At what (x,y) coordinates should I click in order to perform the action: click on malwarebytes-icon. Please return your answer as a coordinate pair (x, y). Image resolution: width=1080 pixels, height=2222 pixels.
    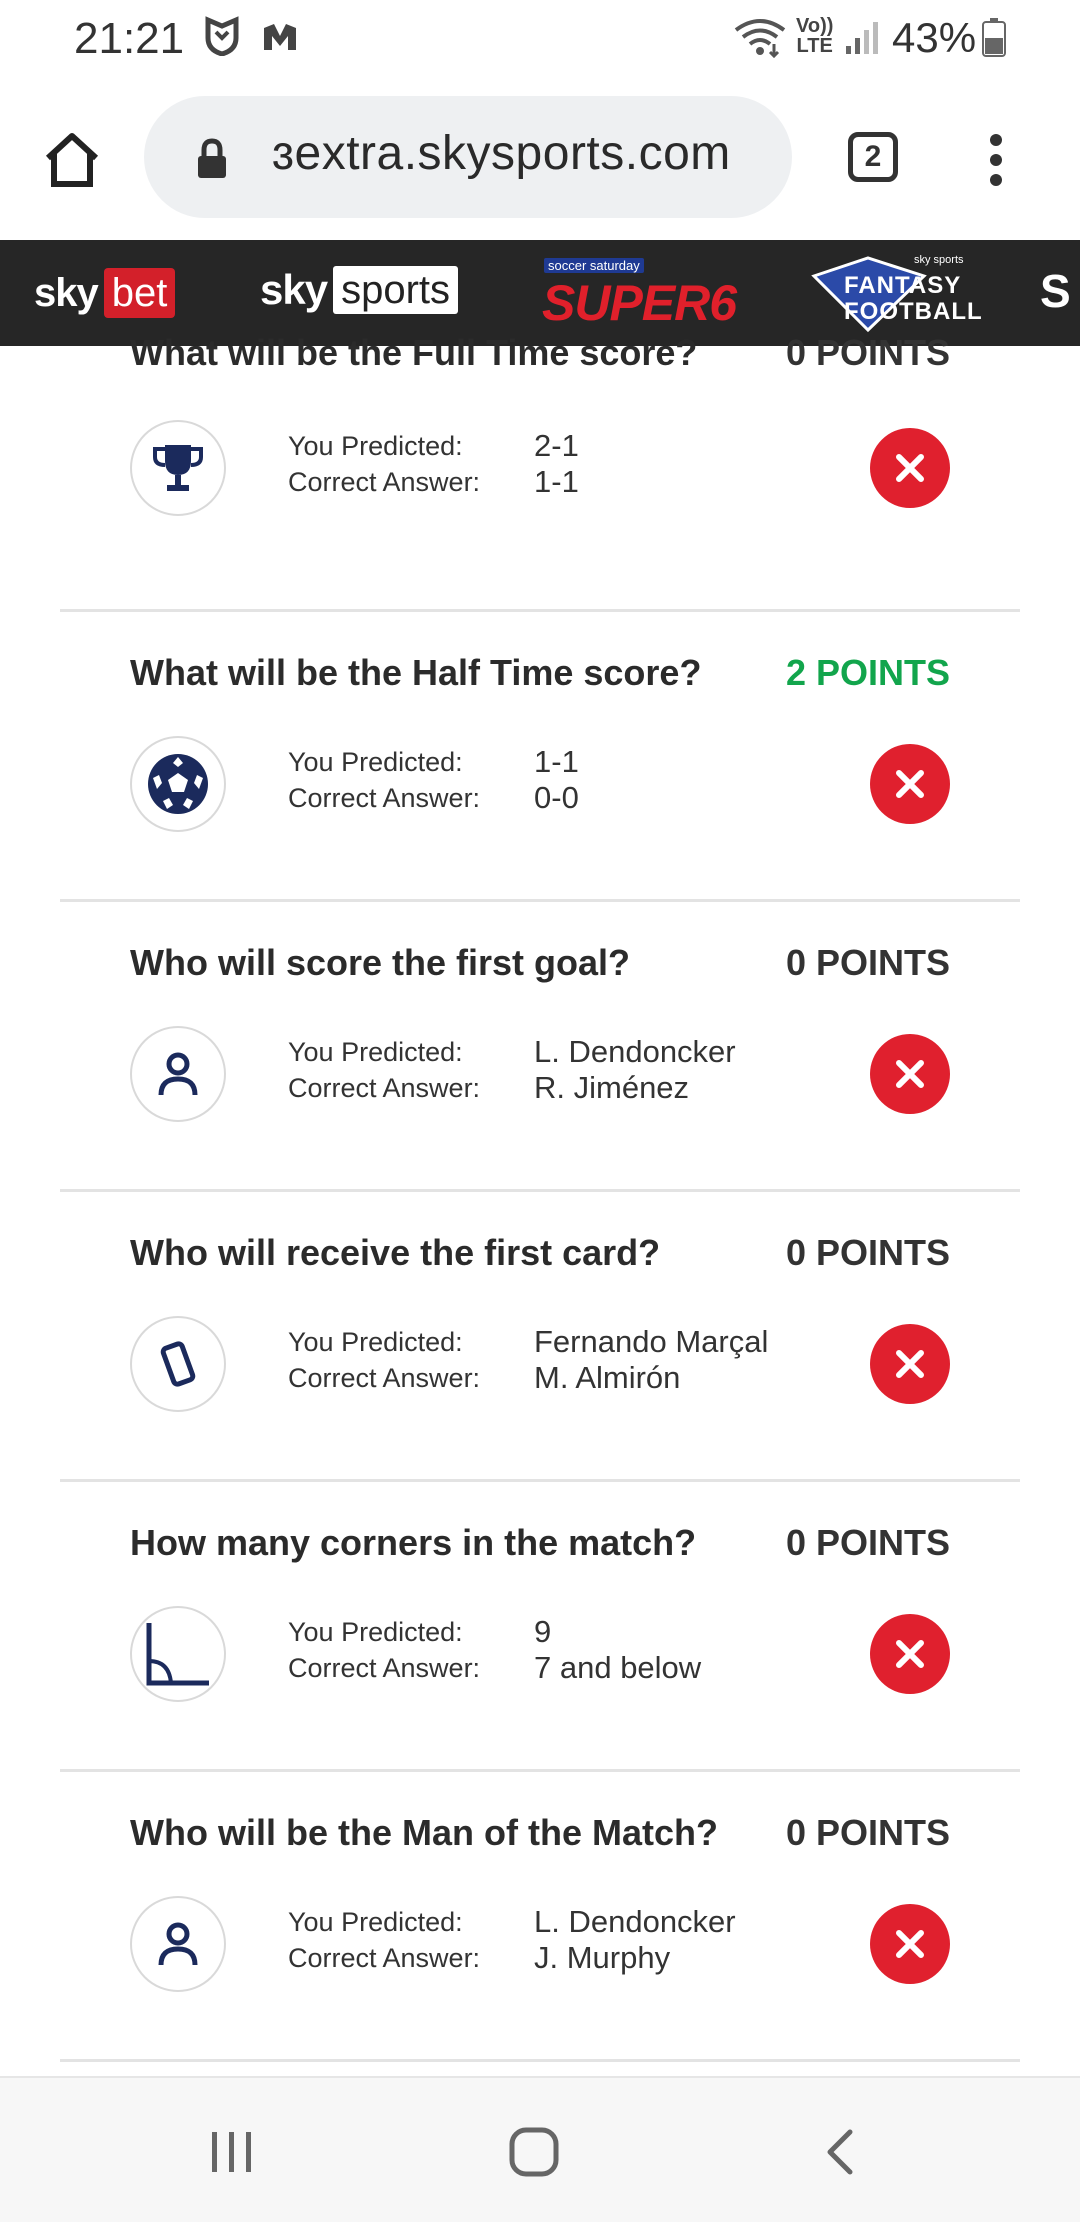
    Looking at the image, I should click on (280, 39).